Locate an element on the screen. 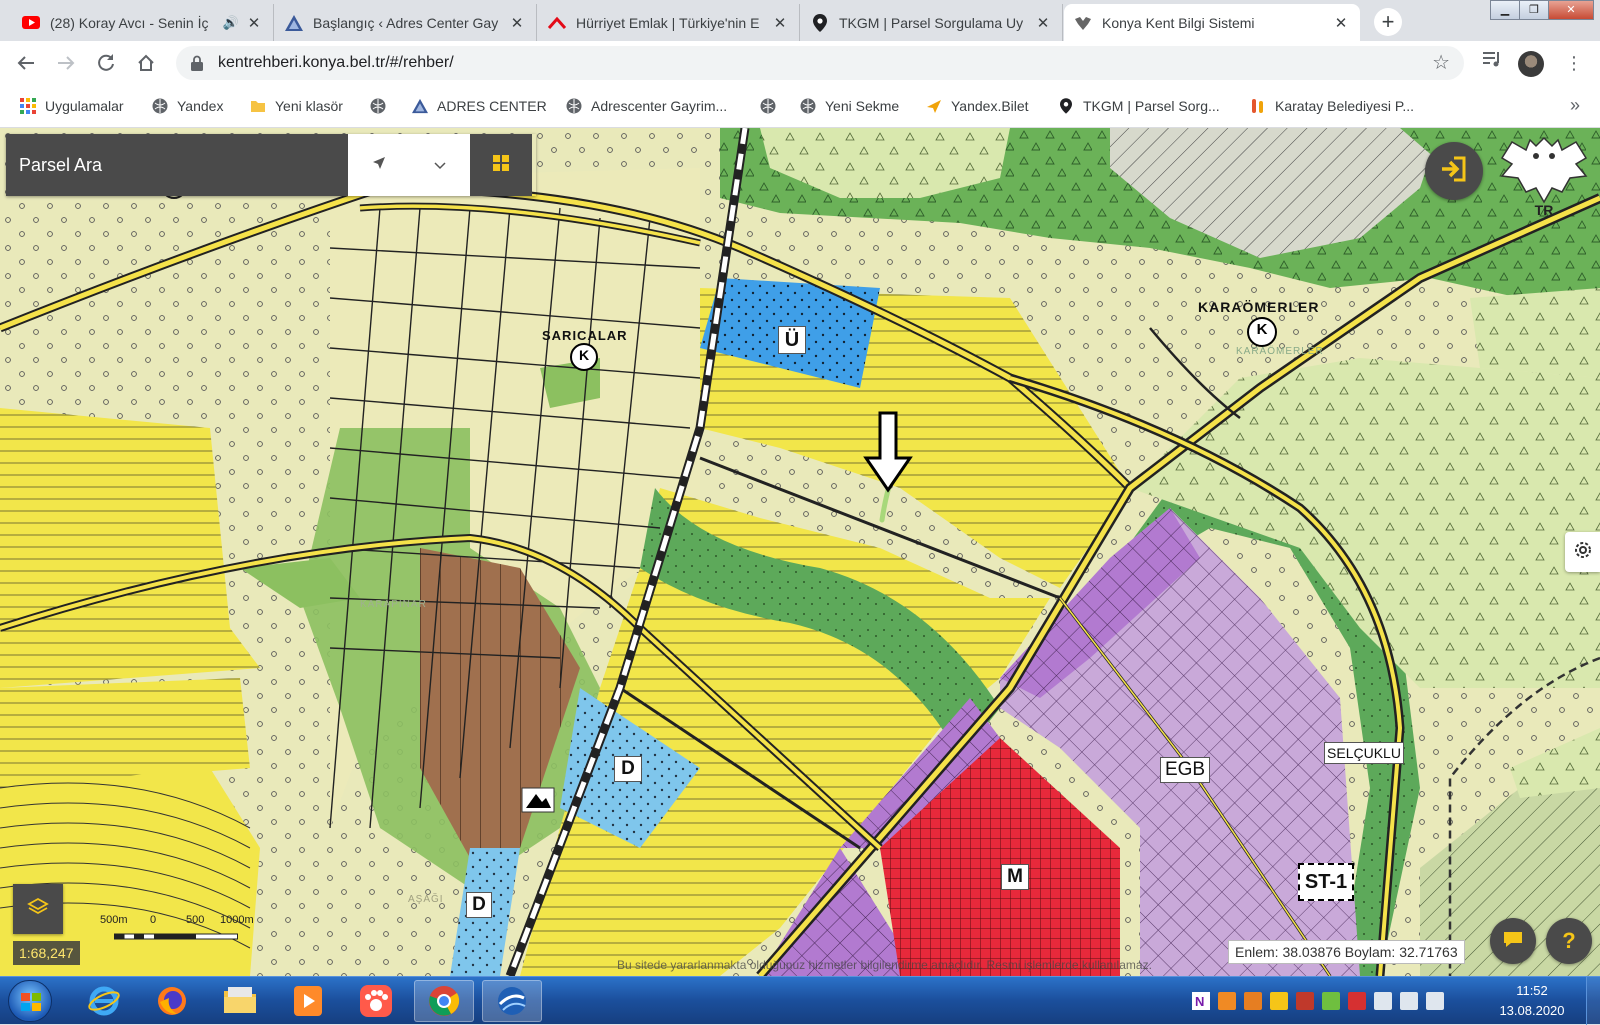 The width and height of the screenshot is (1600, 1025). chat-bubble-icon is located at coordinates (1513, 941).